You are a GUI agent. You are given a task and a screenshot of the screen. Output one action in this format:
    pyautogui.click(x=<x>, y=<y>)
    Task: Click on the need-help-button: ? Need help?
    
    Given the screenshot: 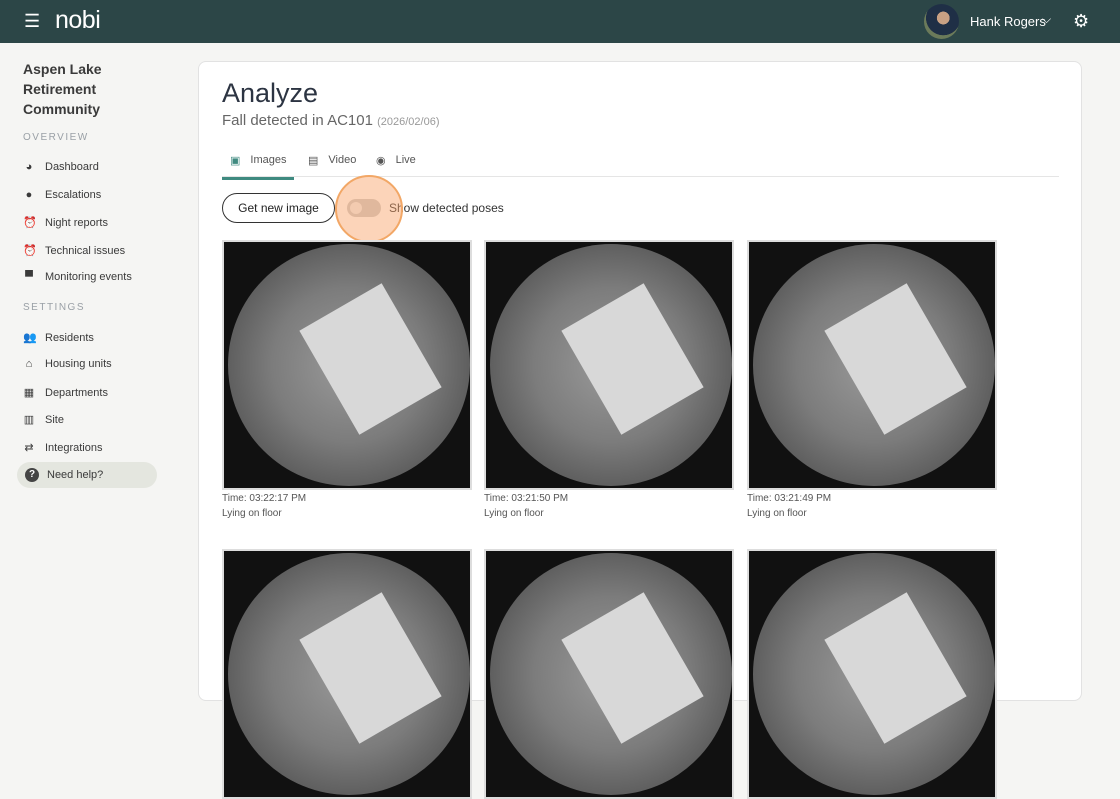 What is the action you would take?
    pyautogui.click(x=87, y=475)
    